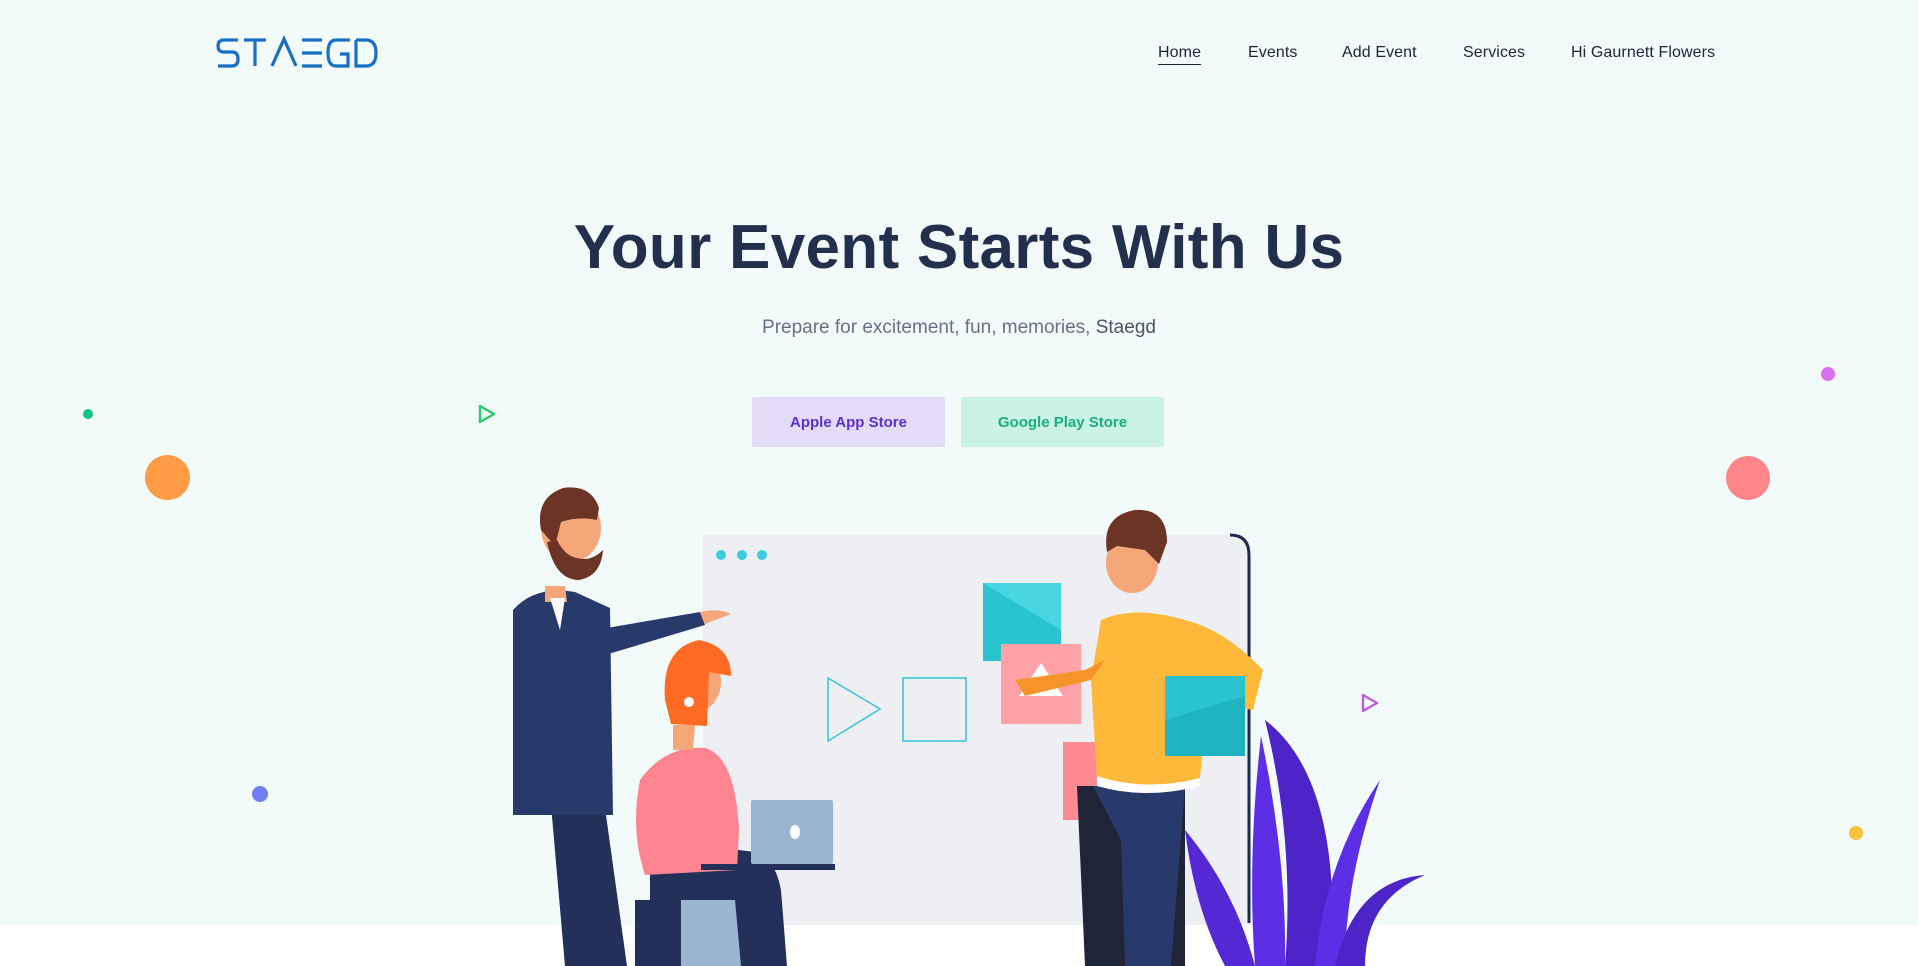 This screenshot has height=966, width=1918. I want to click on decor-dot-yellow, so click(1856, 833).